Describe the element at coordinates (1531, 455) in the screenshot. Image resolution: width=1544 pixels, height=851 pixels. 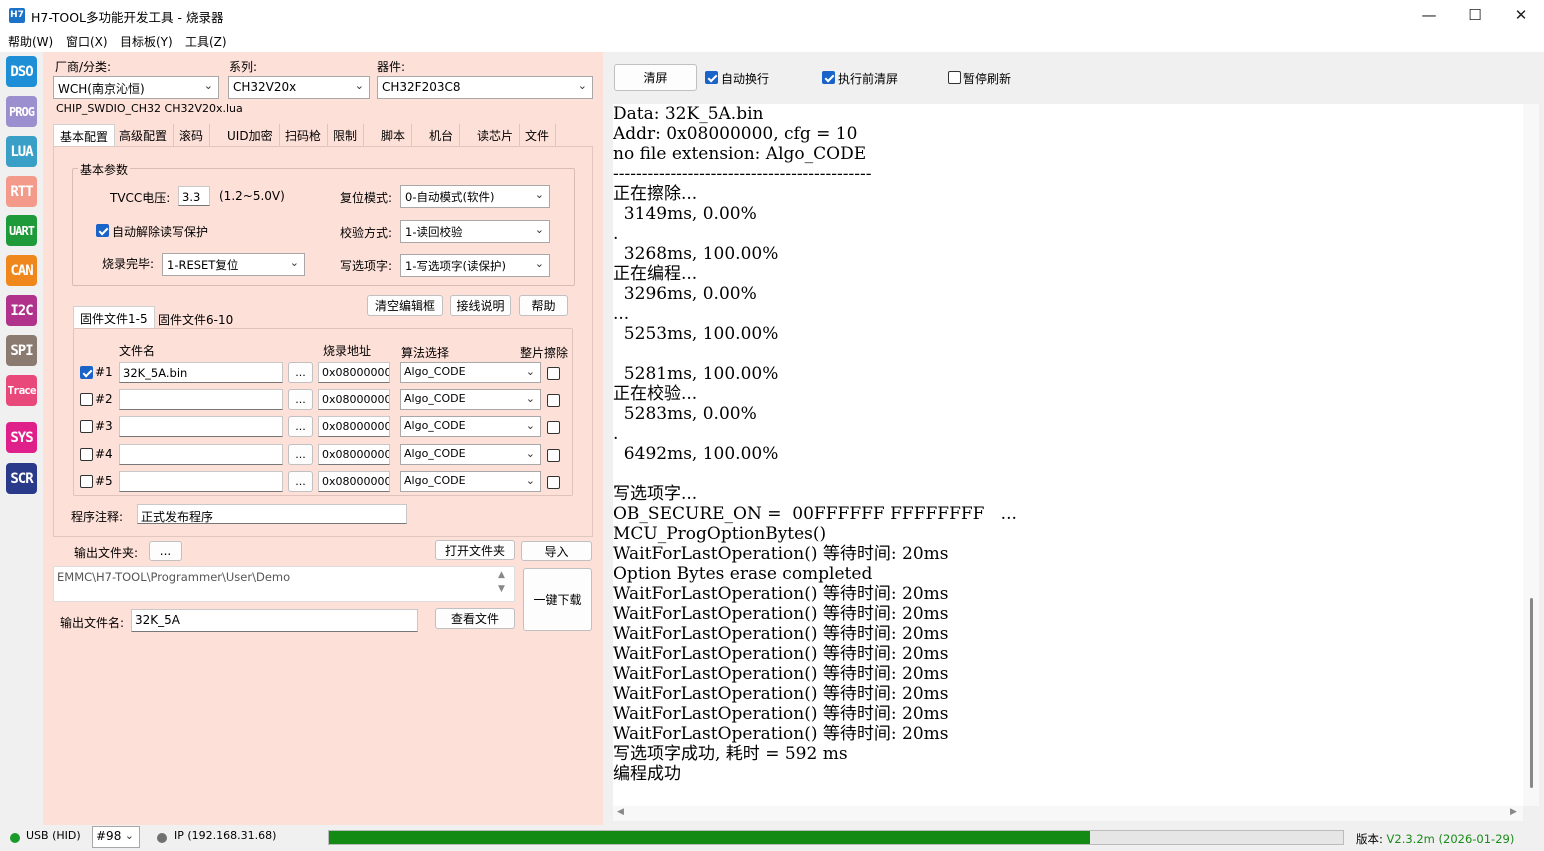
I see `console-vscrollbar` at that location.